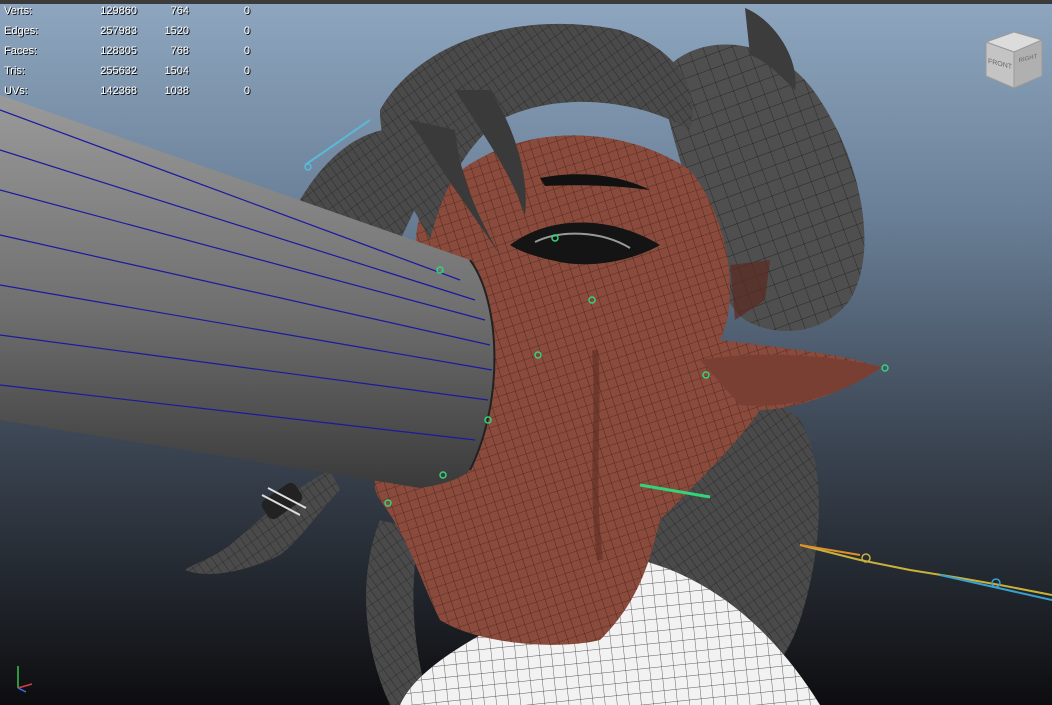 Image resolution: width=1052 pixels, height=705 pixels. I want to click on hud-label: Edges:, so click(21, 31).